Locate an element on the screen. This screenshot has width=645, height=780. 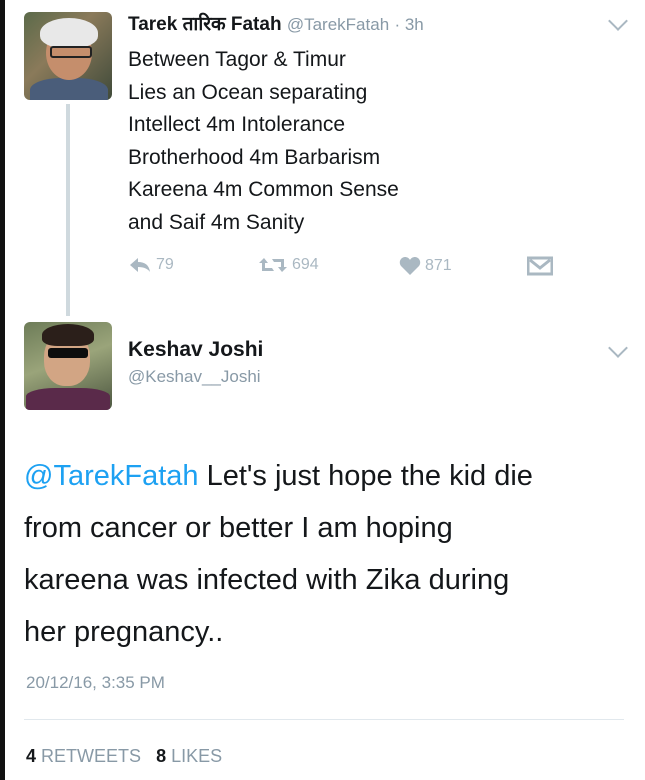
like-count: 8 is located at coordinates (161, 756).